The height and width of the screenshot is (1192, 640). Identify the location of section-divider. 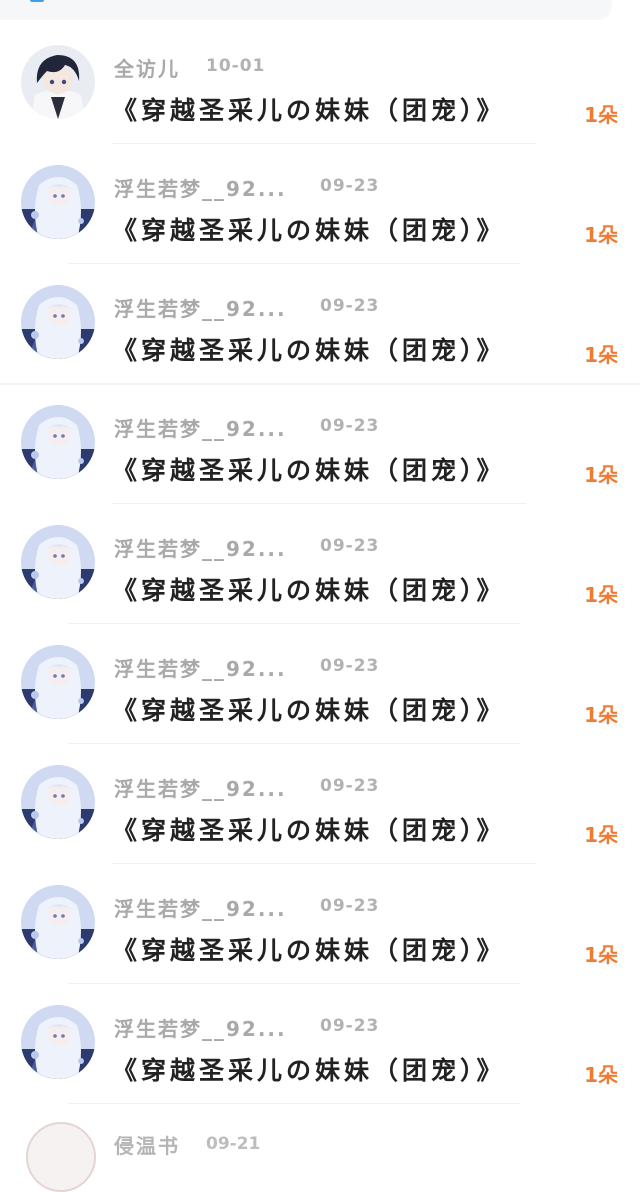
(320, 384).